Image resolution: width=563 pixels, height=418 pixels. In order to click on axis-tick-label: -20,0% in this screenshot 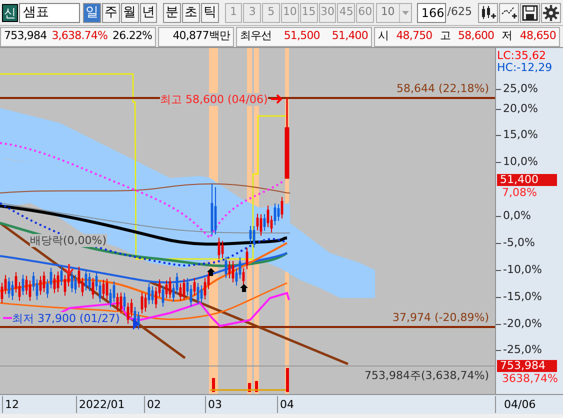, I will do `click(522, 324)`.